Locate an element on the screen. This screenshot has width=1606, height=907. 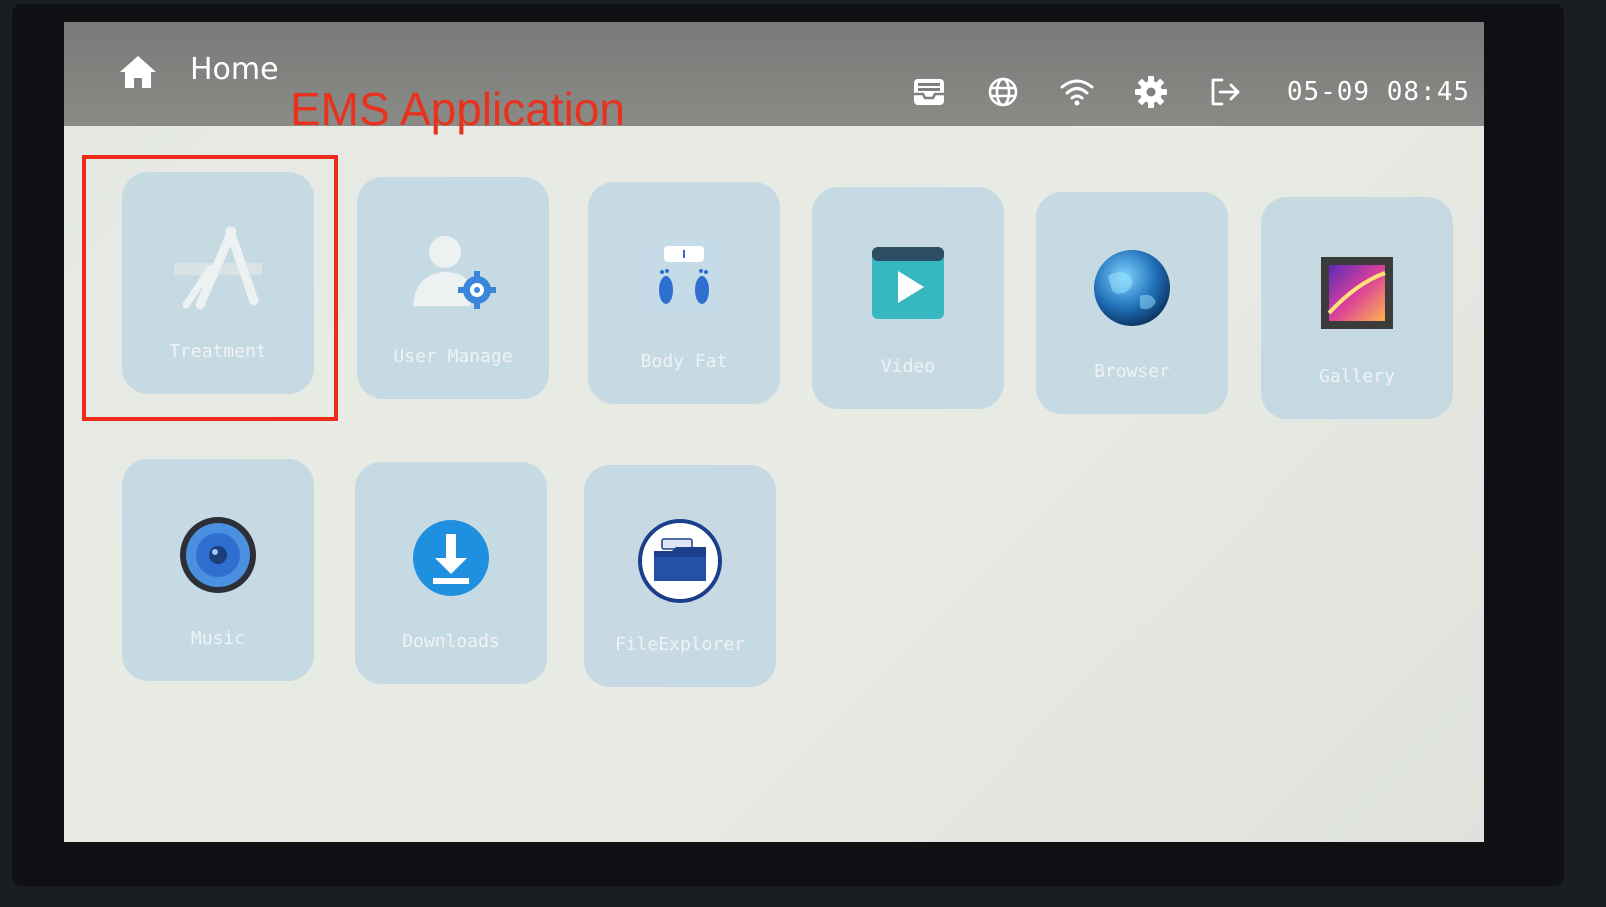
app-label: User Manage is located at coordinates (453, 356).